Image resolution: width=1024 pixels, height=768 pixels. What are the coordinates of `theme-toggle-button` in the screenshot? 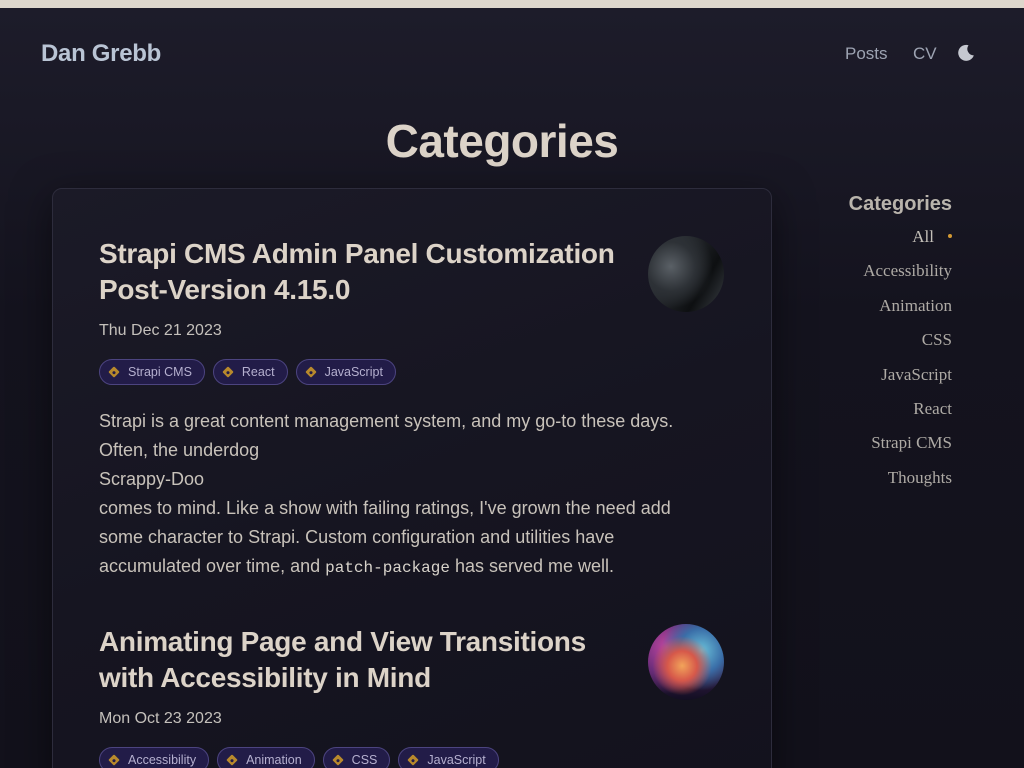 It's located at (966, 53).